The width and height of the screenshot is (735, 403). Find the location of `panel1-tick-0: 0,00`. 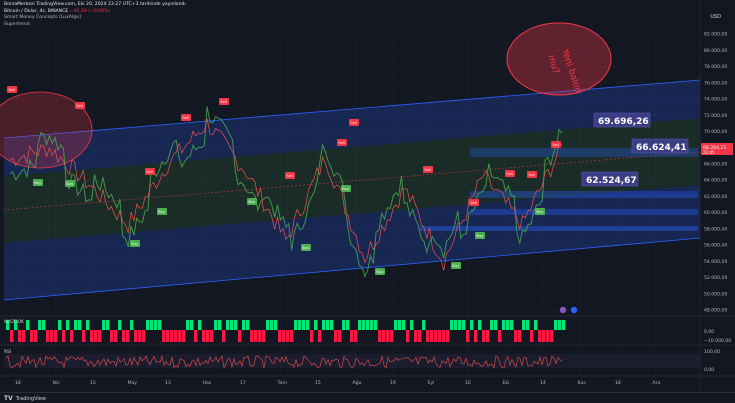

panel1-tick-0: 0,00 is located at coordinates (709, 332).